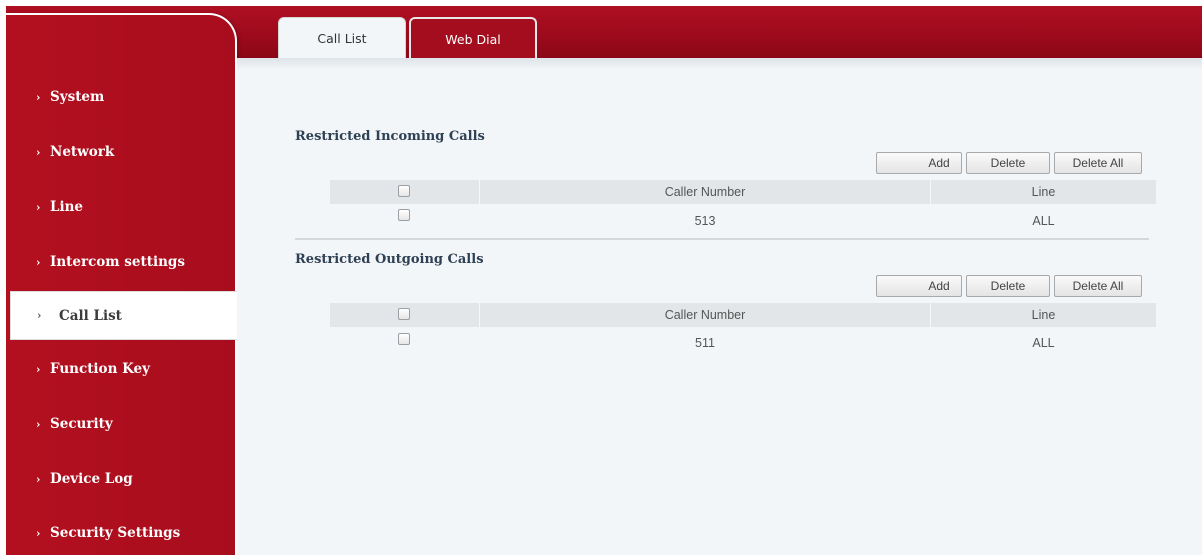 The image size is (1202, 555). I want to click on incoming-select-all-checkbox, so click(404, 191).